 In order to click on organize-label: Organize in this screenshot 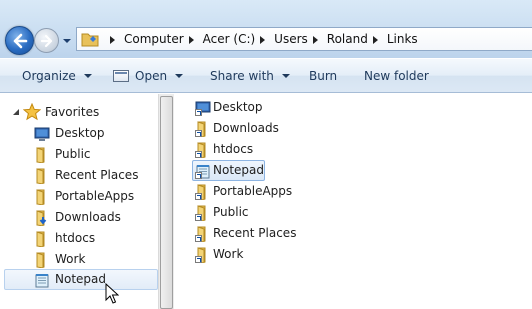, I will do `click(49, 76)`.